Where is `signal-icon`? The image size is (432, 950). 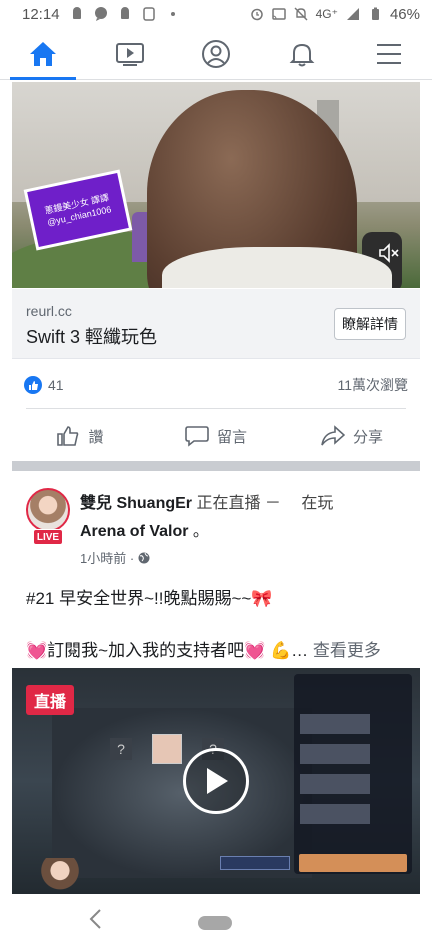
signal-icon is located at coordinates (352, 14).